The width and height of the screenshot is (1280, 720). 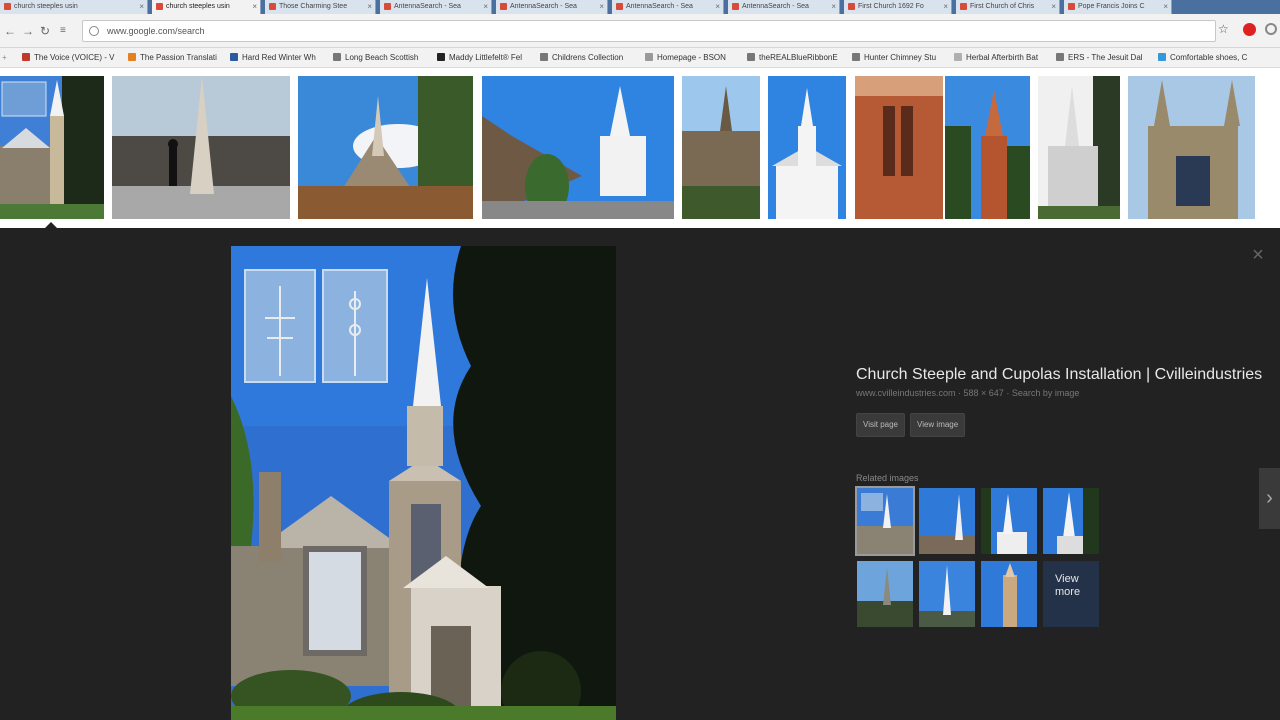 I want to click on browser-tab: First Church of Chris ×, so click(x=1008, y=7).